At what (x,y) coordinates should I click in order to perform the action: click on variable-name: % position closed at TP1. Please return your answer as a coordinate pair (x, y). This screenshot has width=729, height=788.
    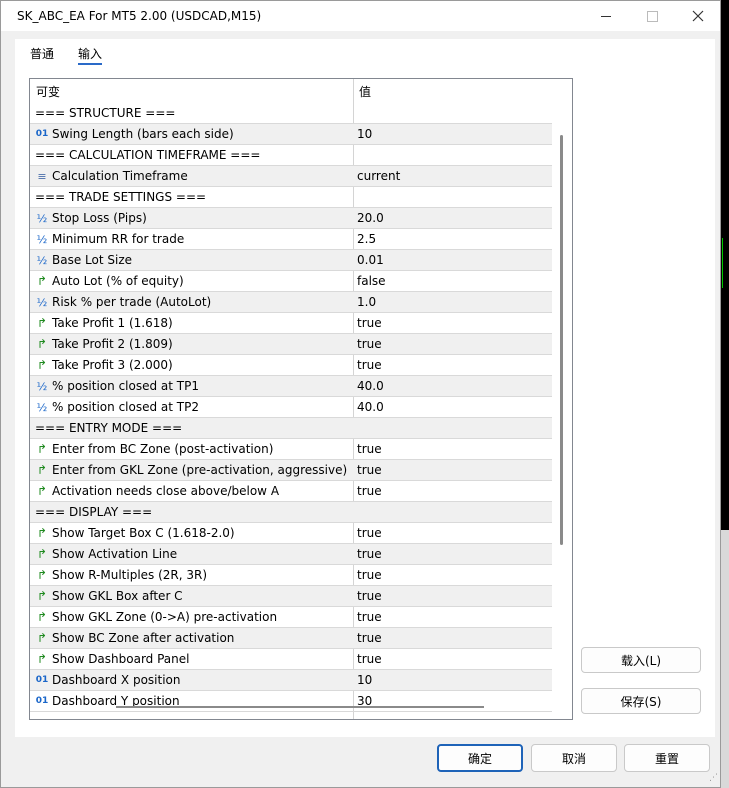
    Looking at the image, I should click on (125, 386).